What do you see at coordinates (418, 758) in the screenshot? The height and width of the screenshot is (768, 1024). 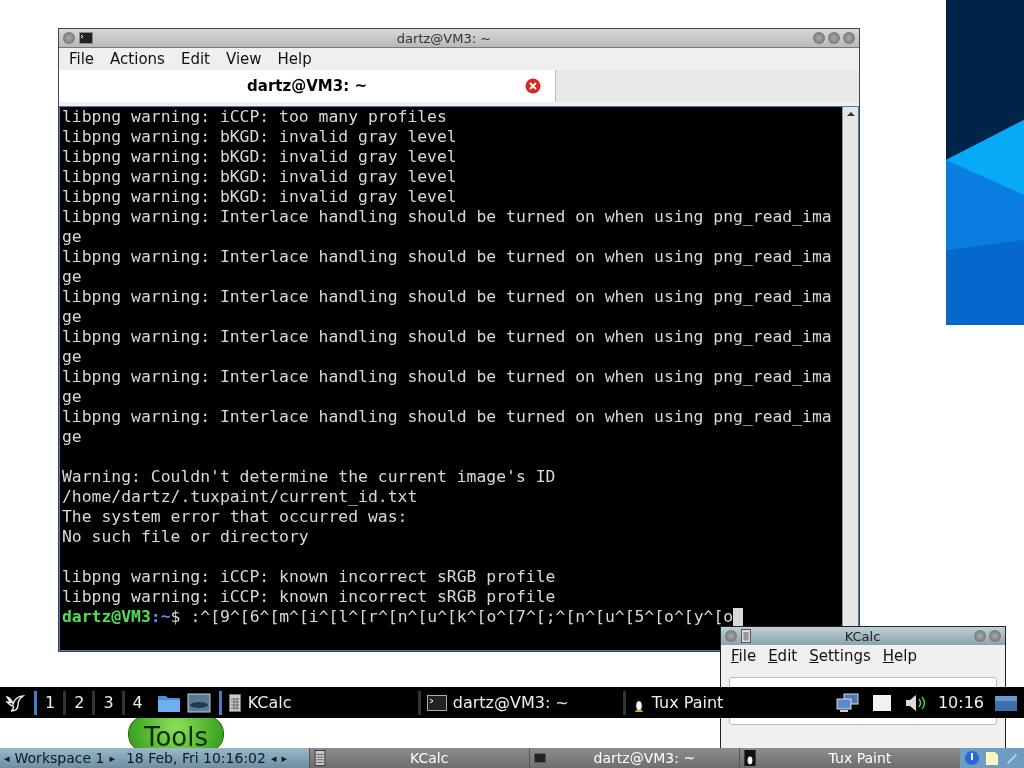 I see `panel-task: KCalc` at bounding box center [418, 758].